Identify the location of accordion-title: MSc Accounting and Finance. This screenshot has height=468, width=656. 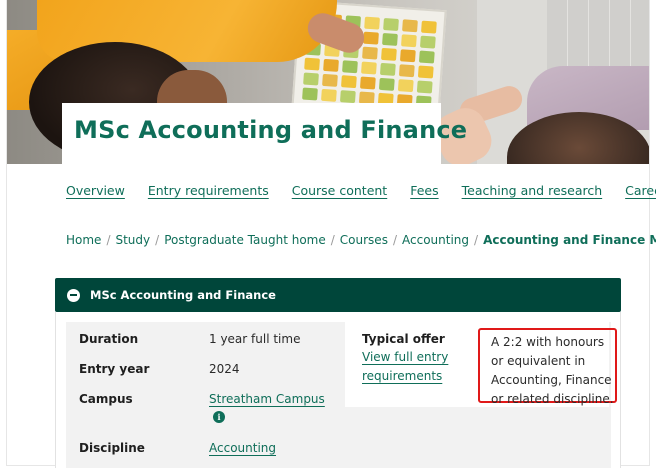
(183, 295).